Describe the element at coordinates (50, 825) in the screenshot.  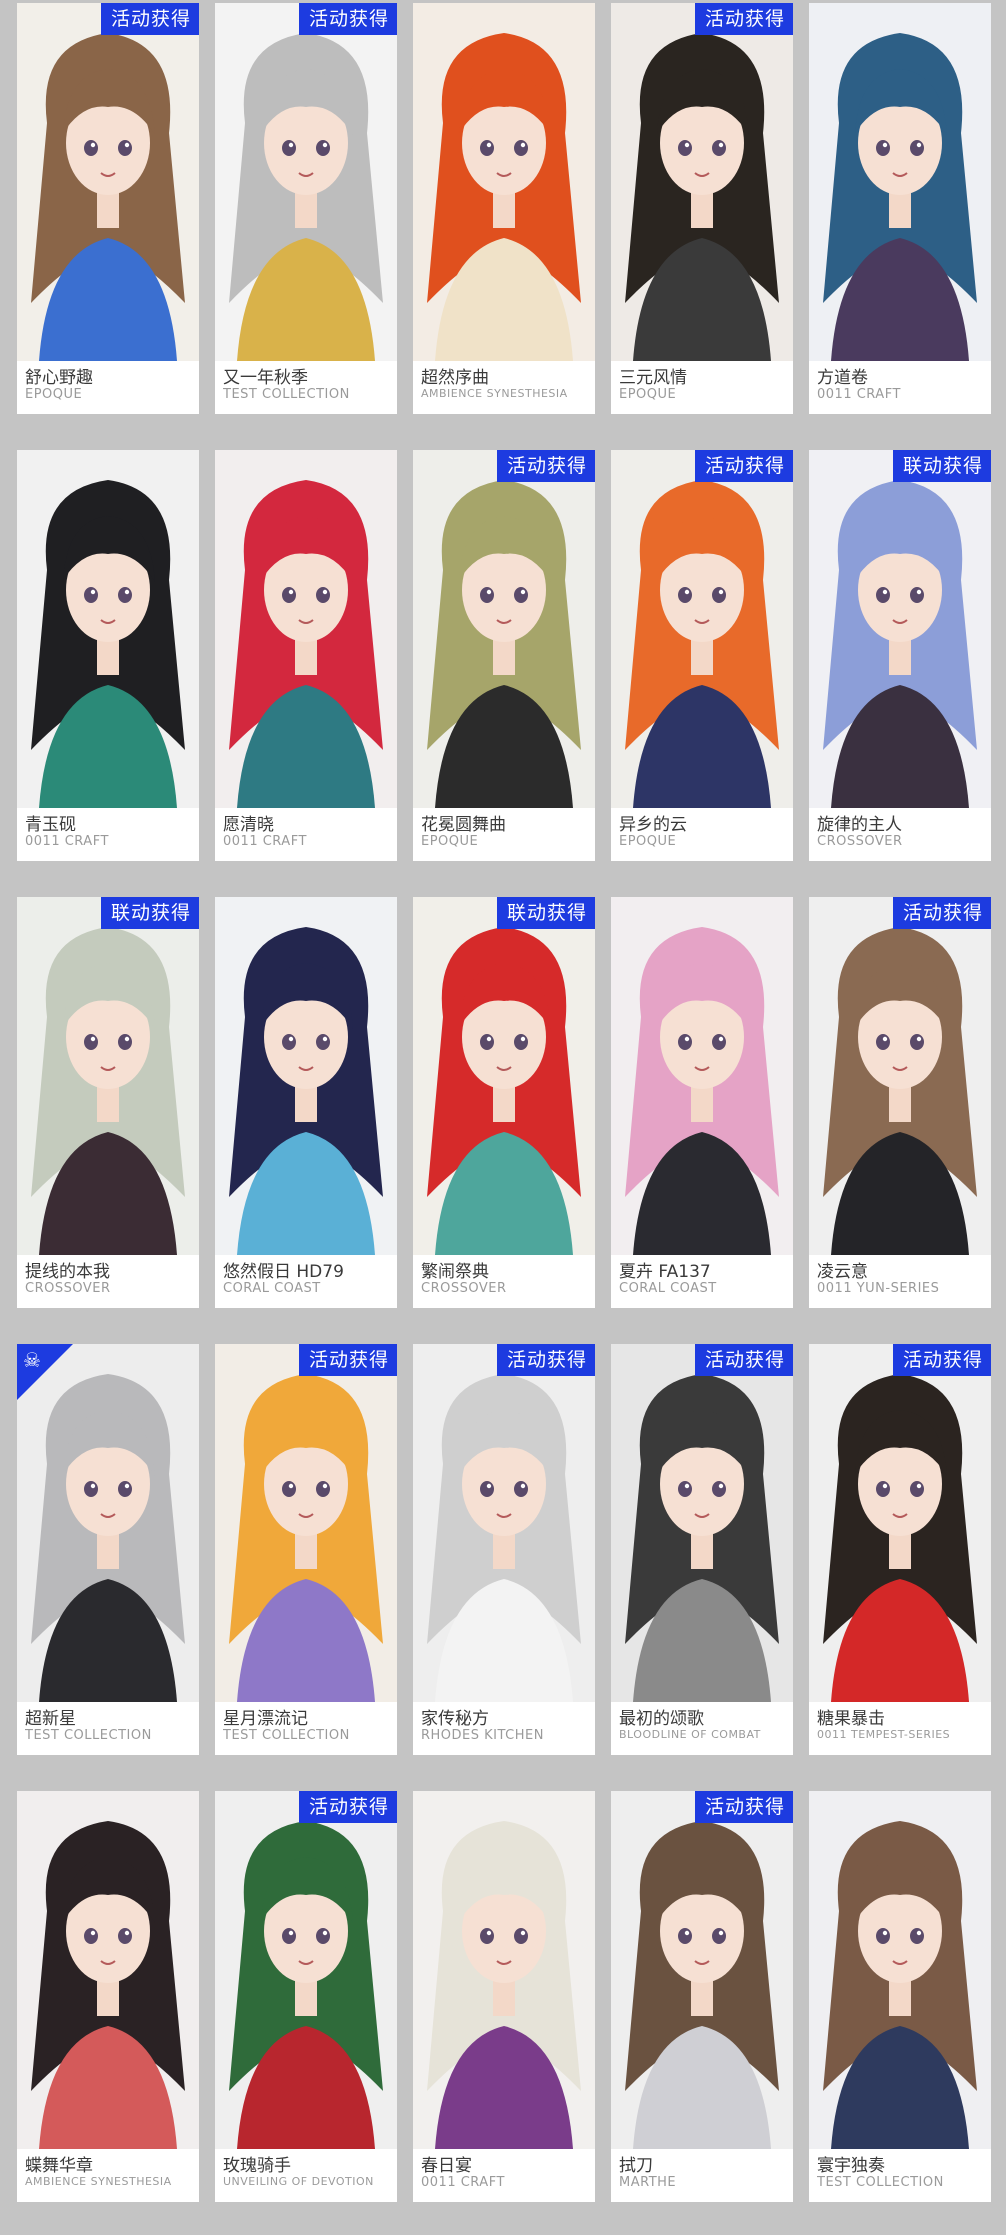
I see `skin-name: 青玉砚` at that location.